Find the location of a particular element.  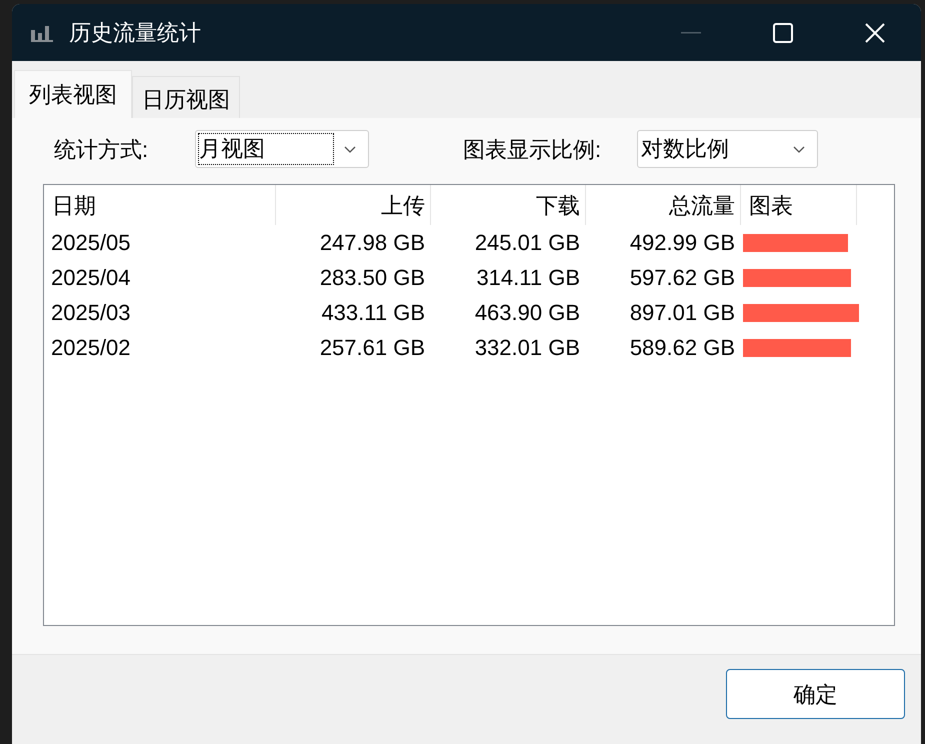

close-icon is located at coordinates (875, 32).